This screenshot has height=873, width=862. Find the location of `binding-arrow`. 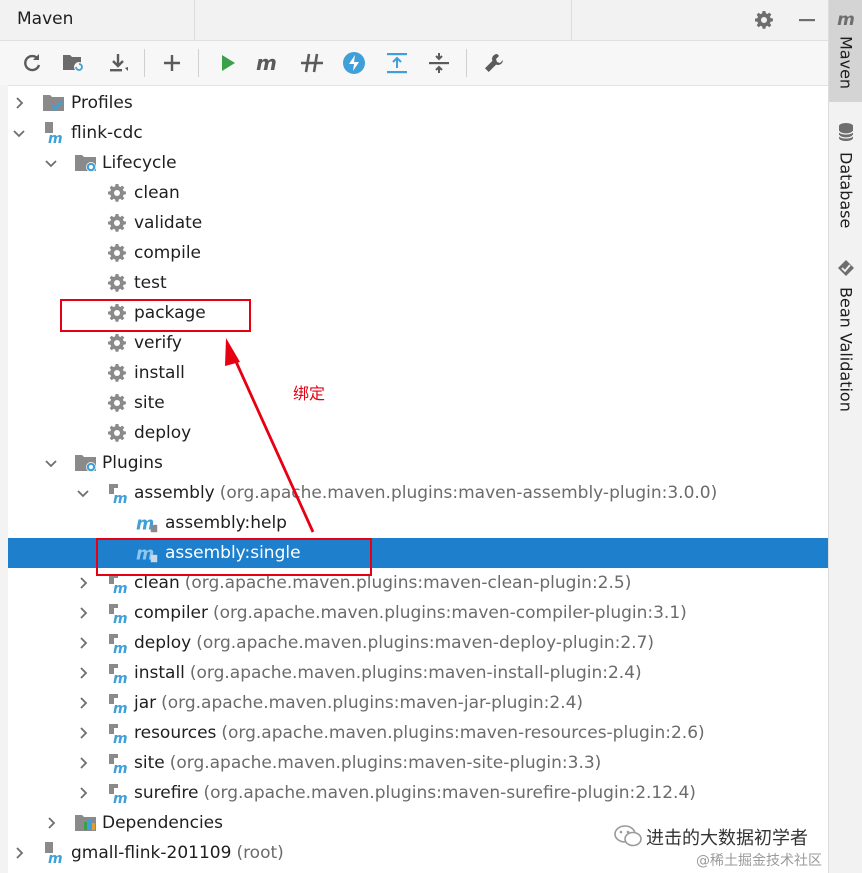

binding-arrow is located at coordinates (270, 435).